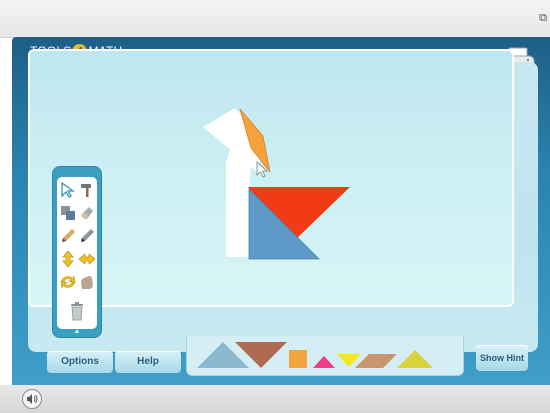 The image size is (550, 413). I want to click on trash-icon, so click(77, 311).